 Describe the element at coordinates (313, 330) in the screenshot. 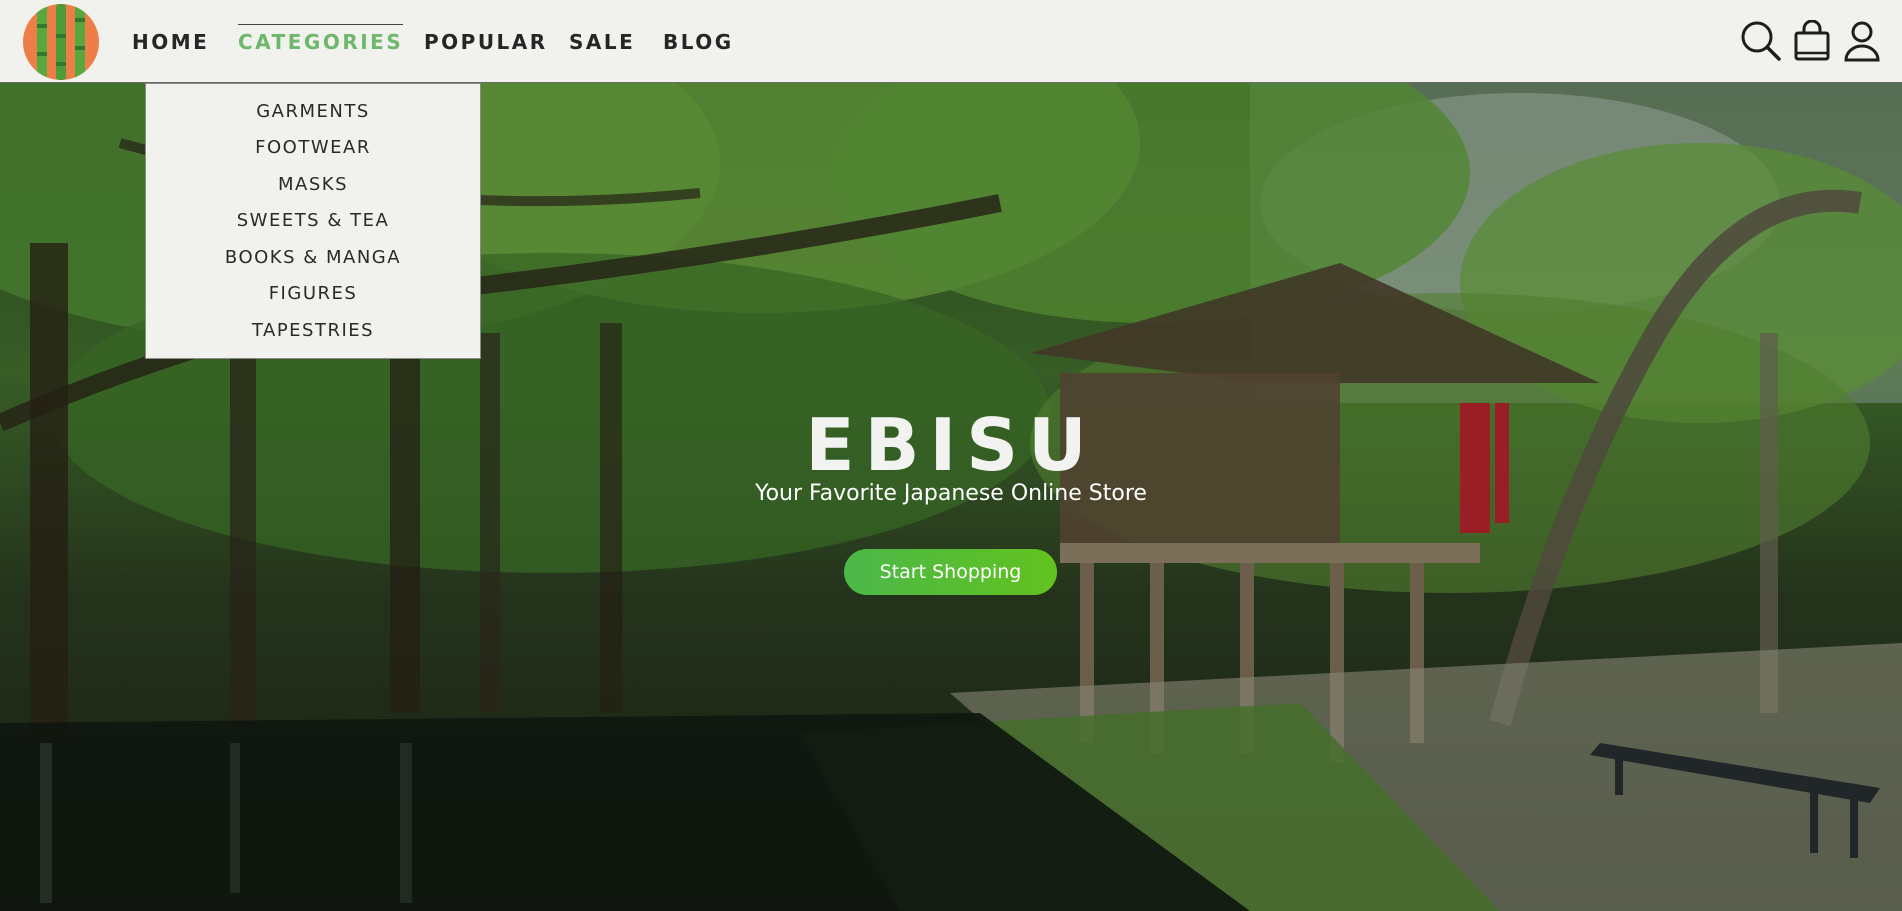

I see `dropdown-item-tapestries: TAPESTRIES` at that location.